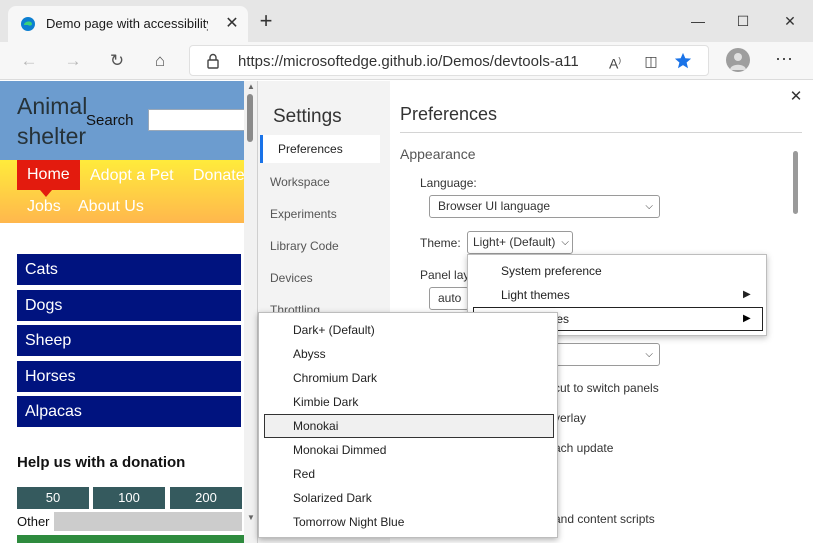 This screenshot has height=543, width=813. Describe the element at coordinates (448, 183) in the screenshot. I see `language-label: Language:` at that location.